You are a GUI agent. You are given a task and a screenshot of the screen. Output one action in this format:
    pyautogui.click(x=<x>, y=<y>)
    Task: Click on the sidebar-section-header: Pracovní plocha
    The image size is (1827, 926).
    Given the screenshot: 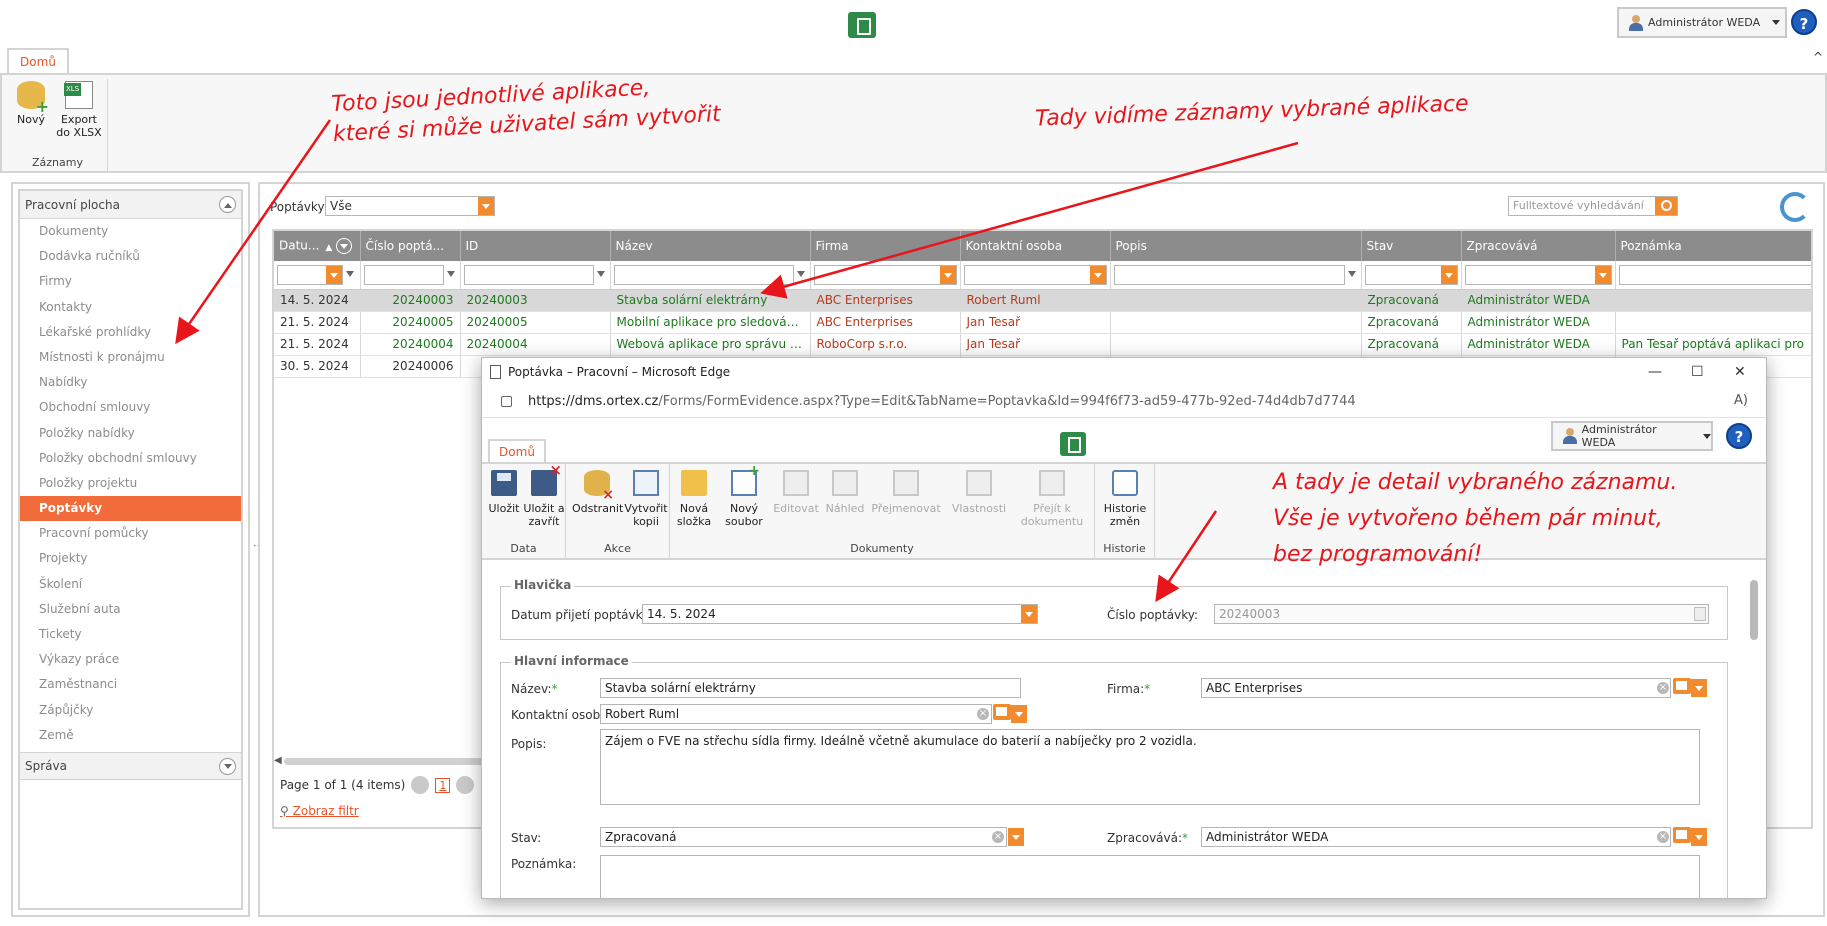 What is the action you would take?
    pyautogui.click(x=130, y=205)
    